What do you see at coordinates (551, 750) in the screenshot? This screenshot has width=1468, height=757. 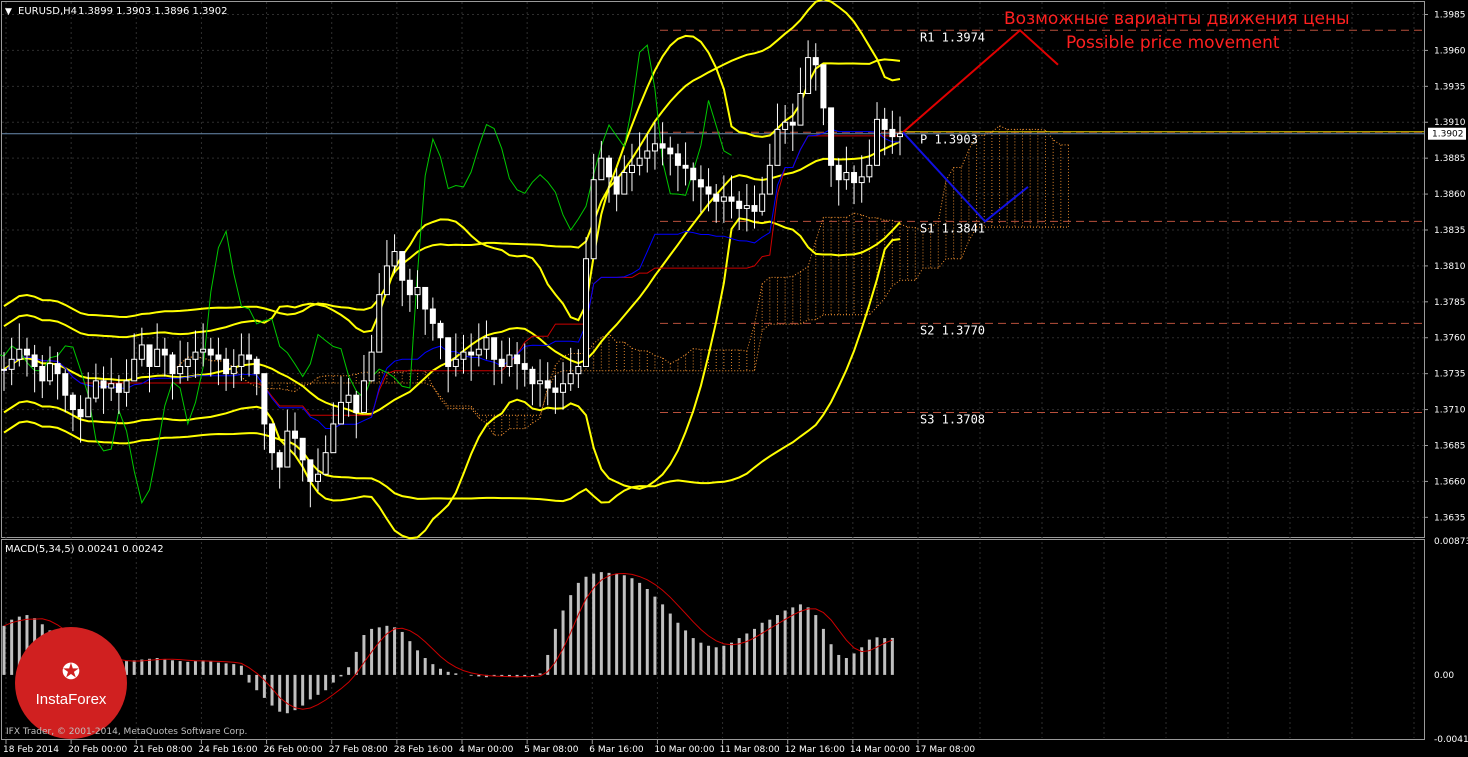 I see `time-tick-label: 5 Mar 08:00` at bounding box center [551, 750].